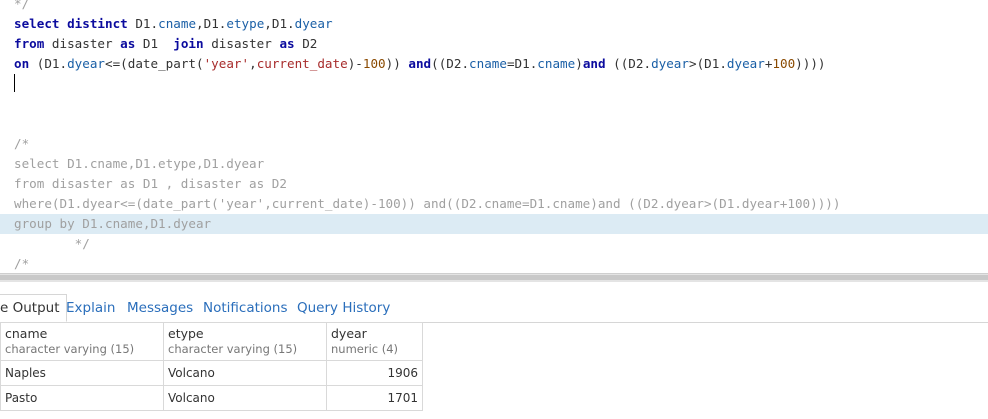 This screenshot has height=419, width=988. I want to click on table-row: Naples Volcano 1906, so click(211, 373).